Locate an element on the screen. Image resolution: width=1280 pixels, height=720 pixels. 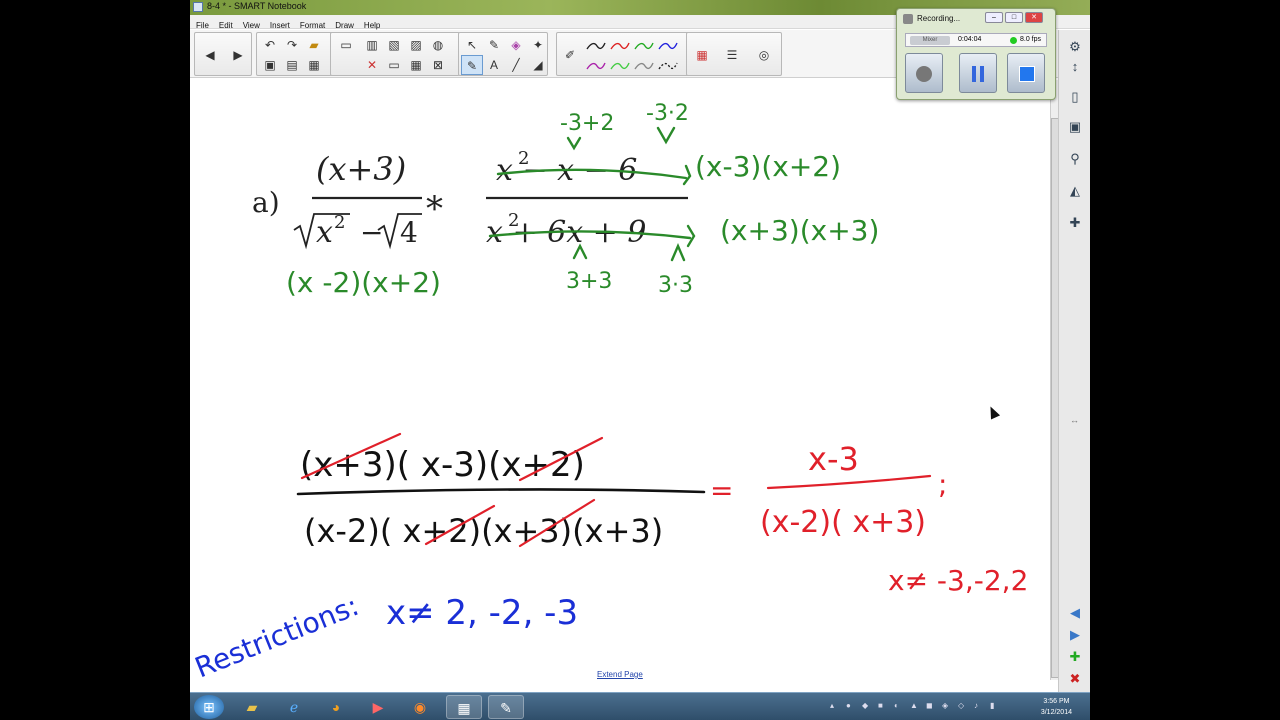
fraction1-den-minus: − is located at coordinates (371, 232).